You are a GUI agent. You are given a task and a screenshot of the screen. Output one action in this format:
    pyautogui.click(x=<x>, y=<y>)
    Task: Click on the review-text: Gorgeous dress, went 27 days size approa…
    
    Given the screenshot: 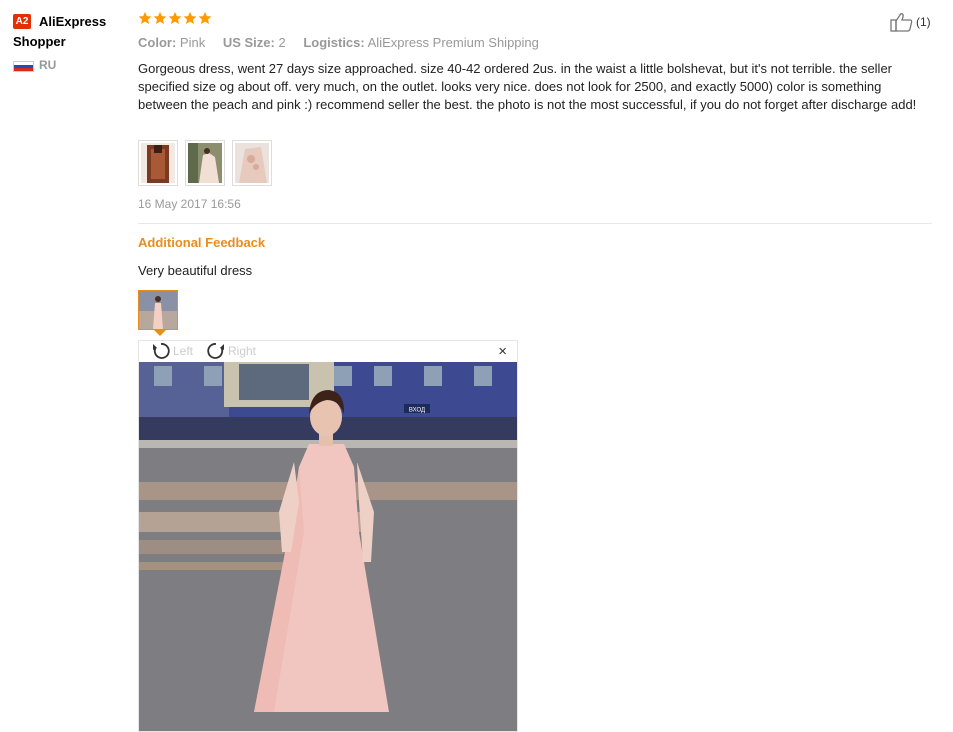 What is the action you would take?
    pyautogui.click(x=527, y=86)
    